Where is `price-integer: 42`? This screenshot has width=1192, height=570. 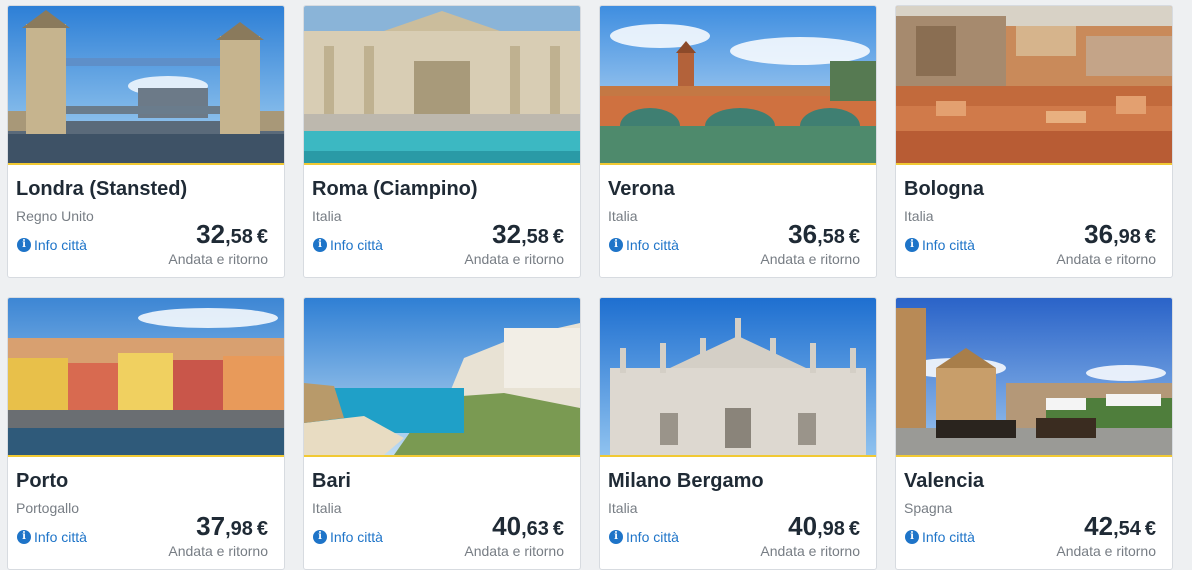 price-integer: 42 is located at coordinates (1099, 526).